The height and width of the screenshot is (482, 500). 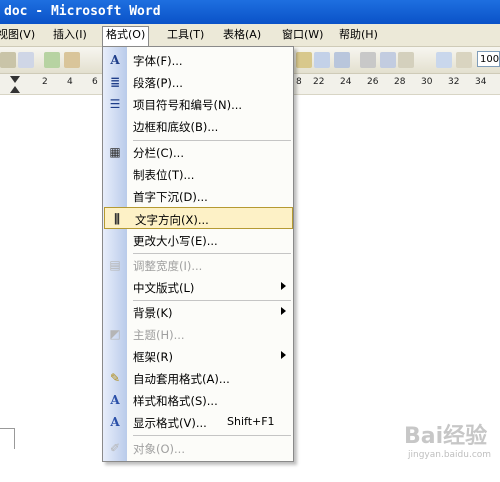 I want to click on menu-item-label: 中文版式(L), so click(x=164, y=288).